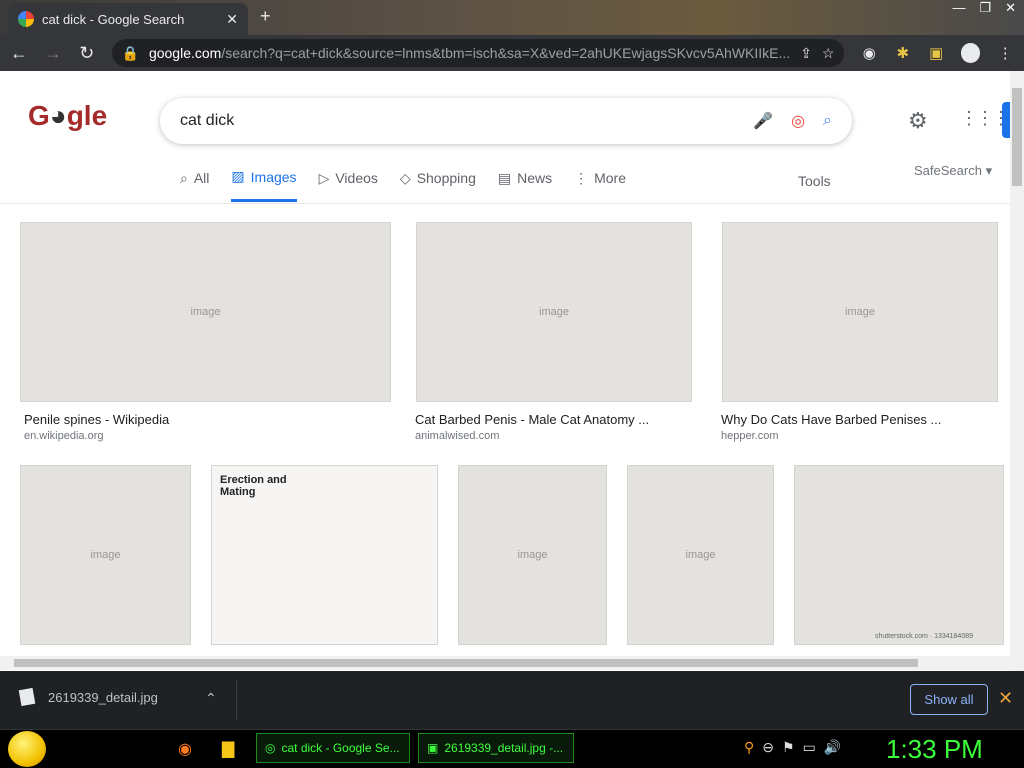 This screenshot has width=1024, height=768. I want to click on file-icon, so click(27, 697).